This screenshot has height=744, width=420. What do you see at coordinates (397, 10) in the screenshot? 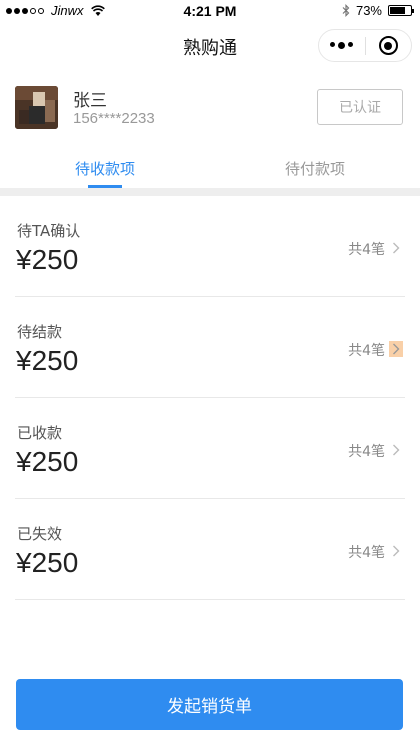
I see `battery-fill` at bounding box center [397, 10].